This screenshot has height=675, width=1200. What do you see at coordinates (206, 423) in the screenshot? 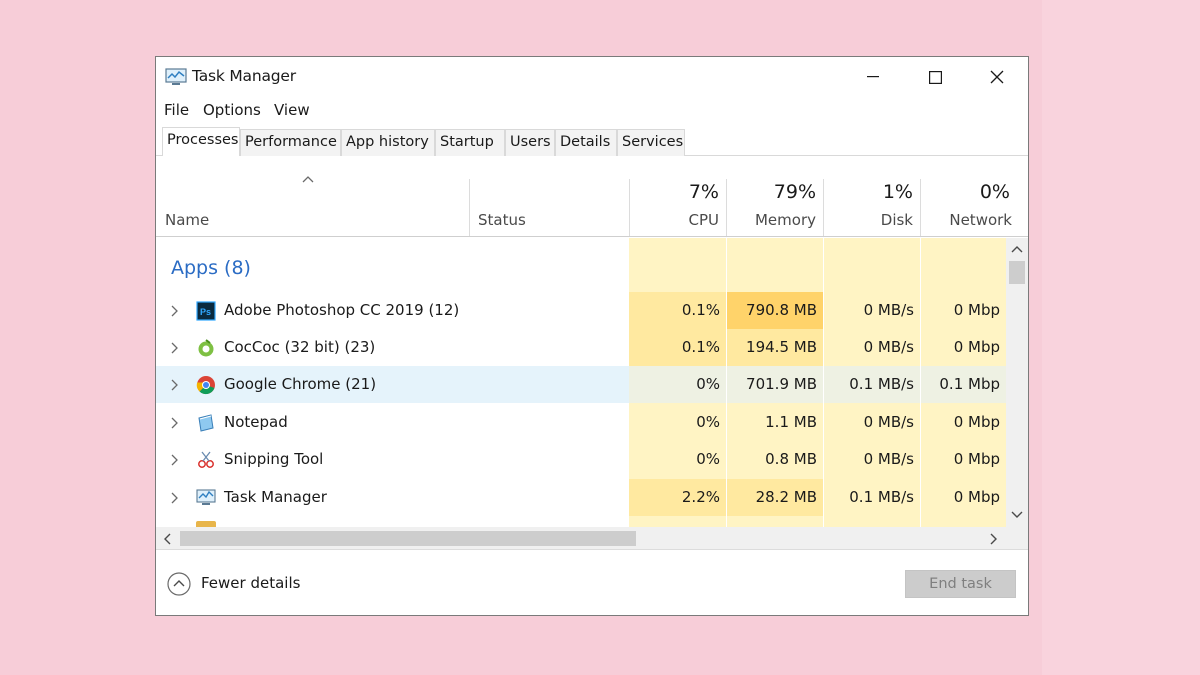
I see `notepad-icon` at bounding box center [206, 423].